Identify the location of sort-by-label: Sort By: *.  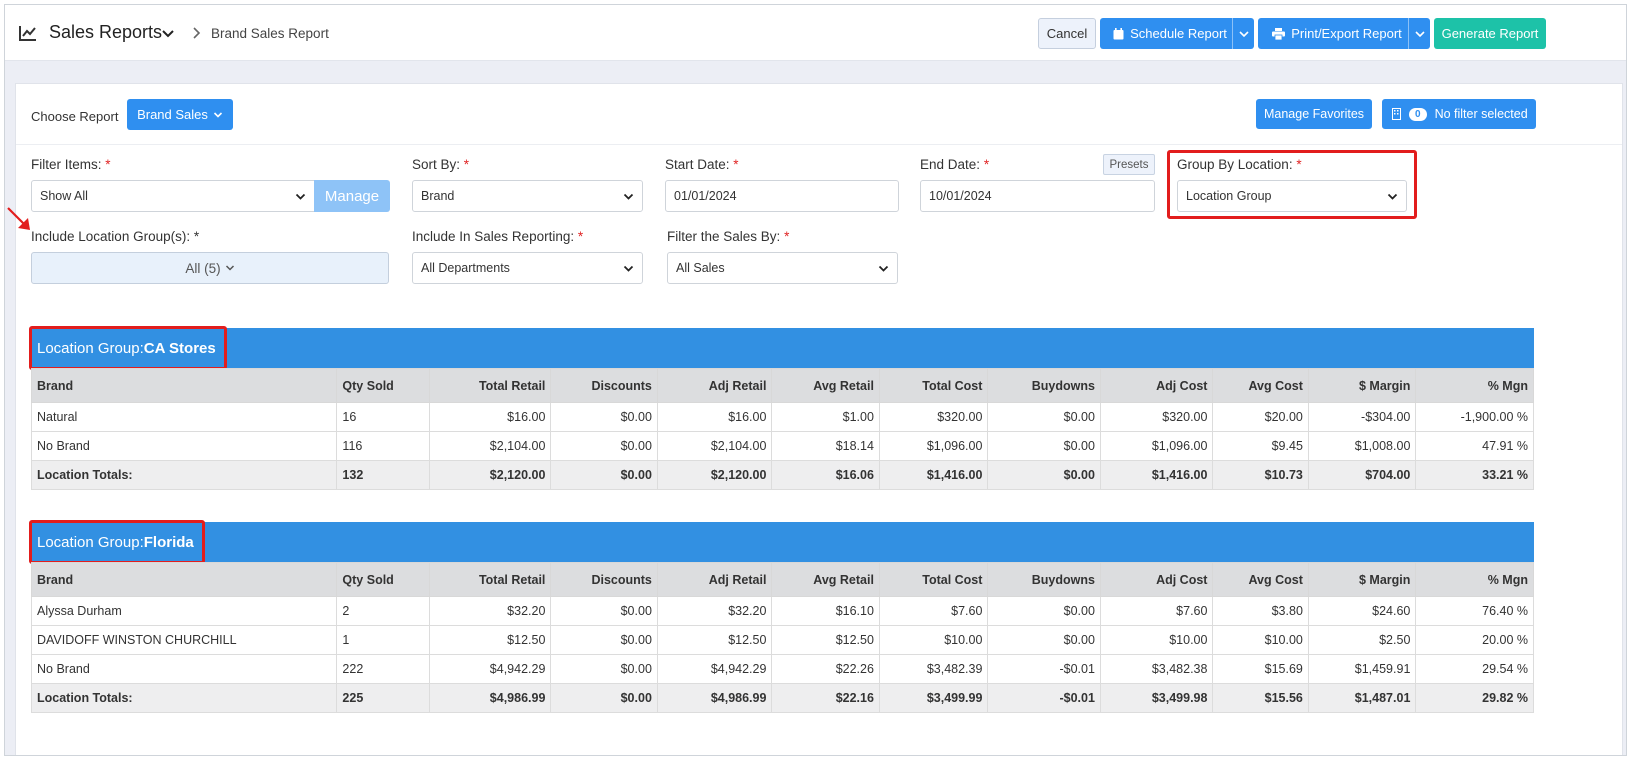
(441, 164).